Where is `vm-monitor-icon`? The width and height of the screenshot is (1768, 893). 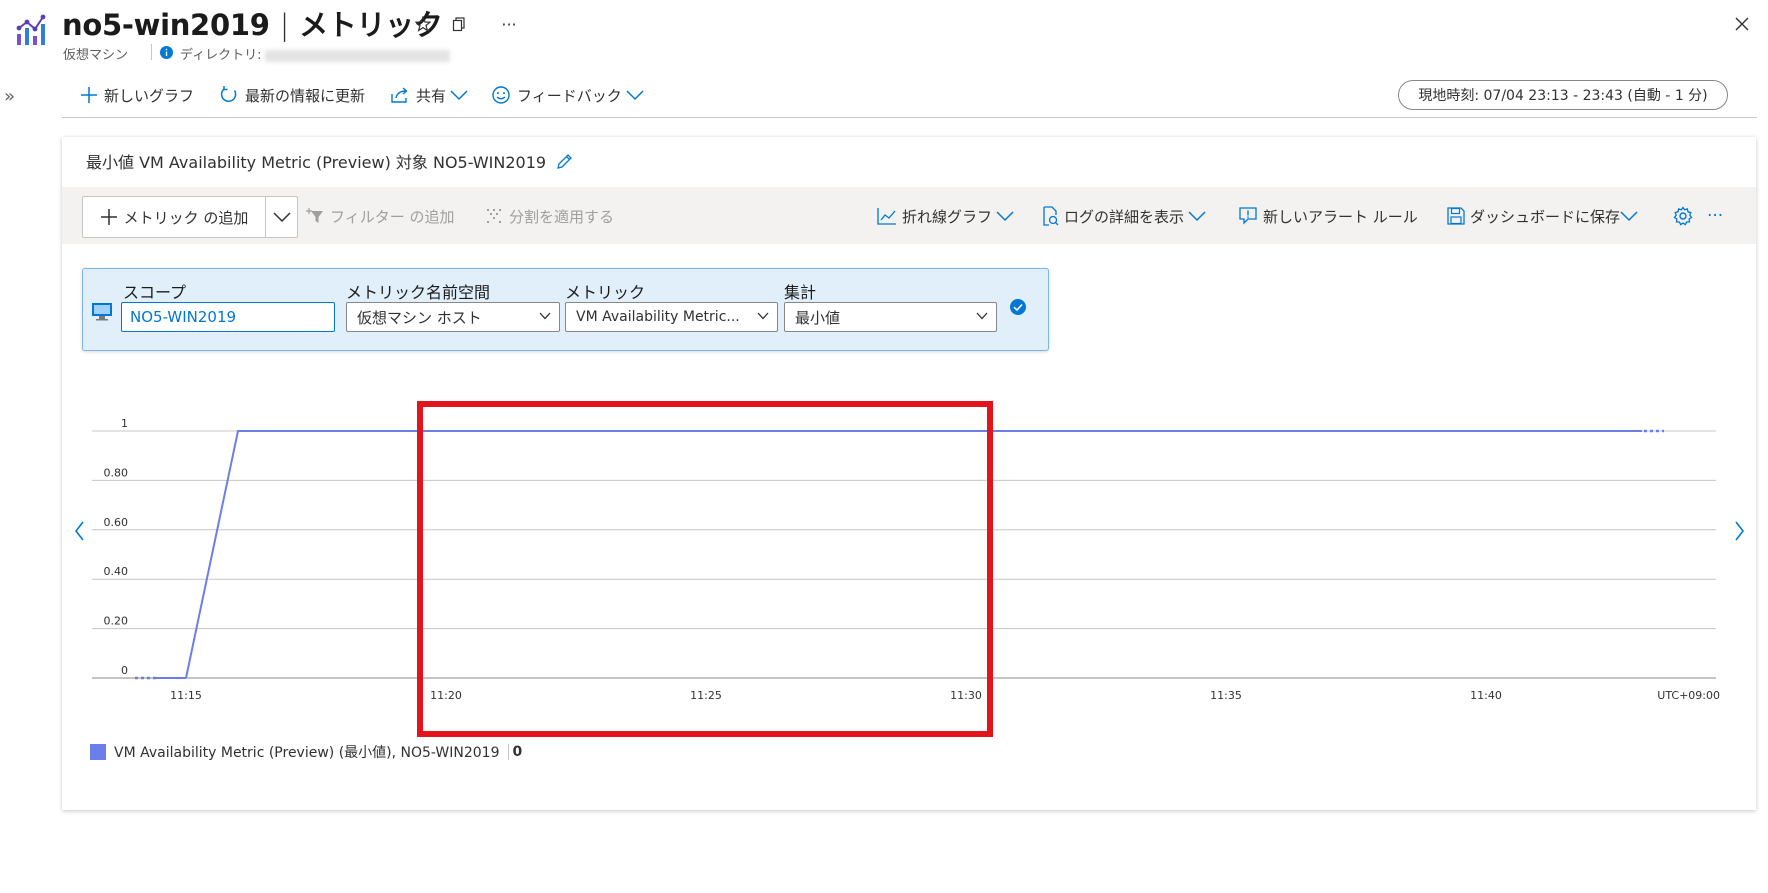
vm-monitor-icon is located at coordinates (102, 313).